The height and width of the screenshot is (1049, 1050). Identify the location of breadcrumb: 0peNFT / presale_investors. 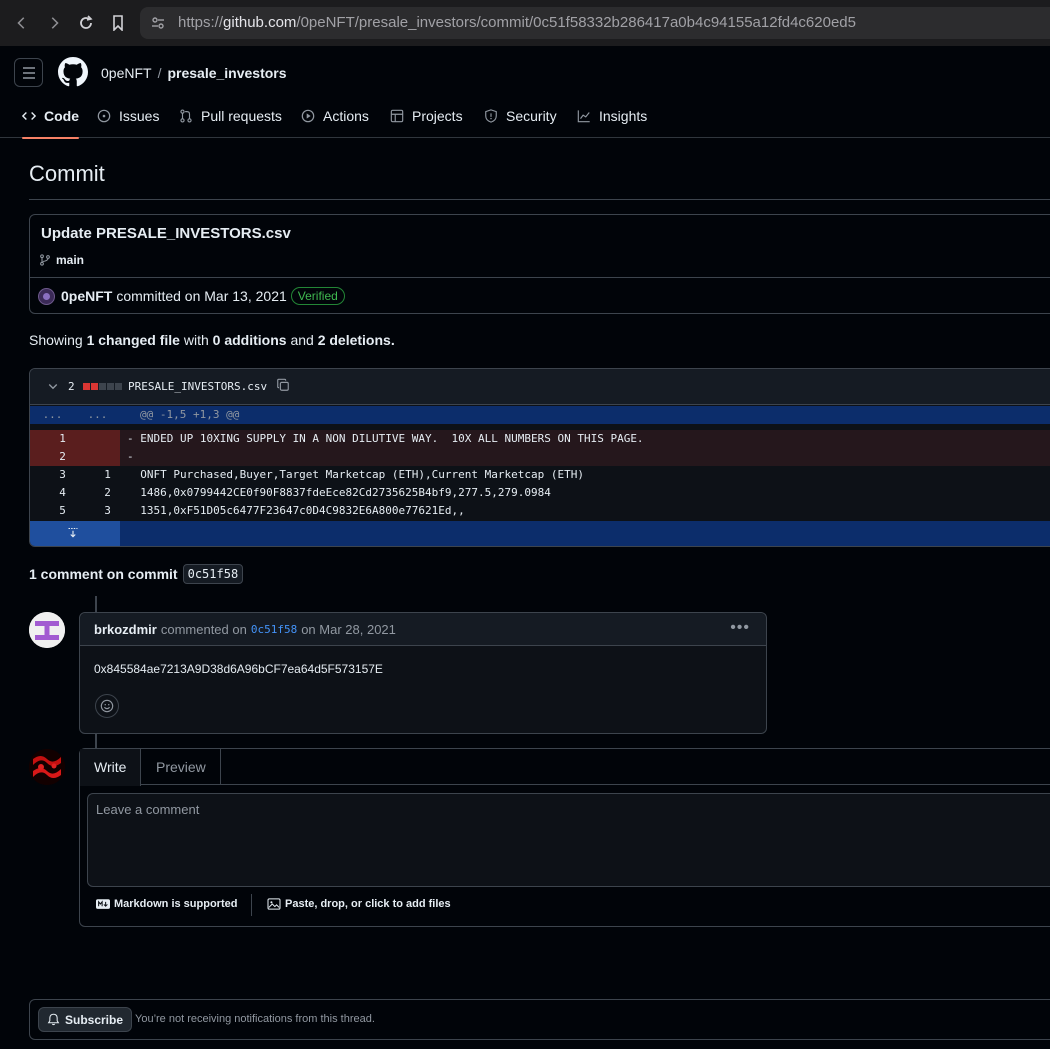
(194, 73).